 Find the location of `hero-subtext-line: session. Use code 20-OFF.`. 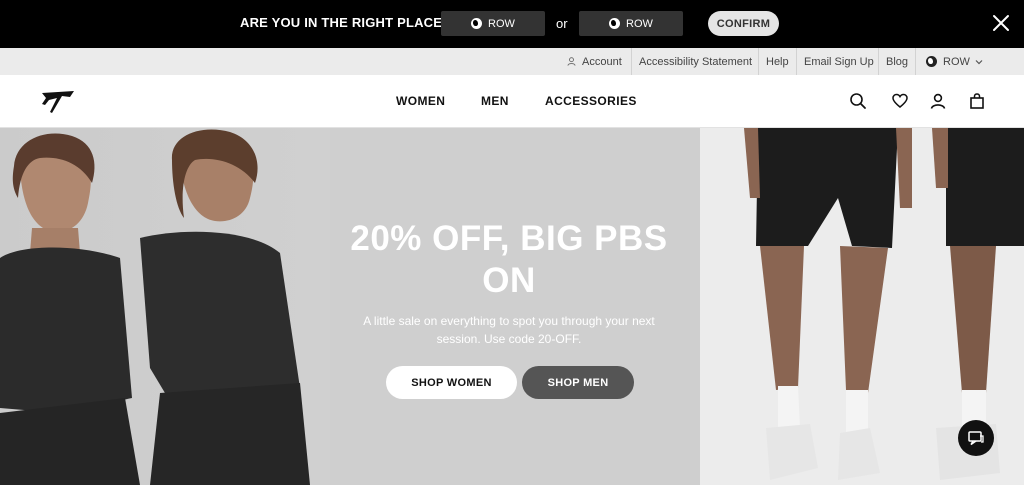

hero-subtext-line: session. Use code 20-OFF. is located at coordinates (509, 339).